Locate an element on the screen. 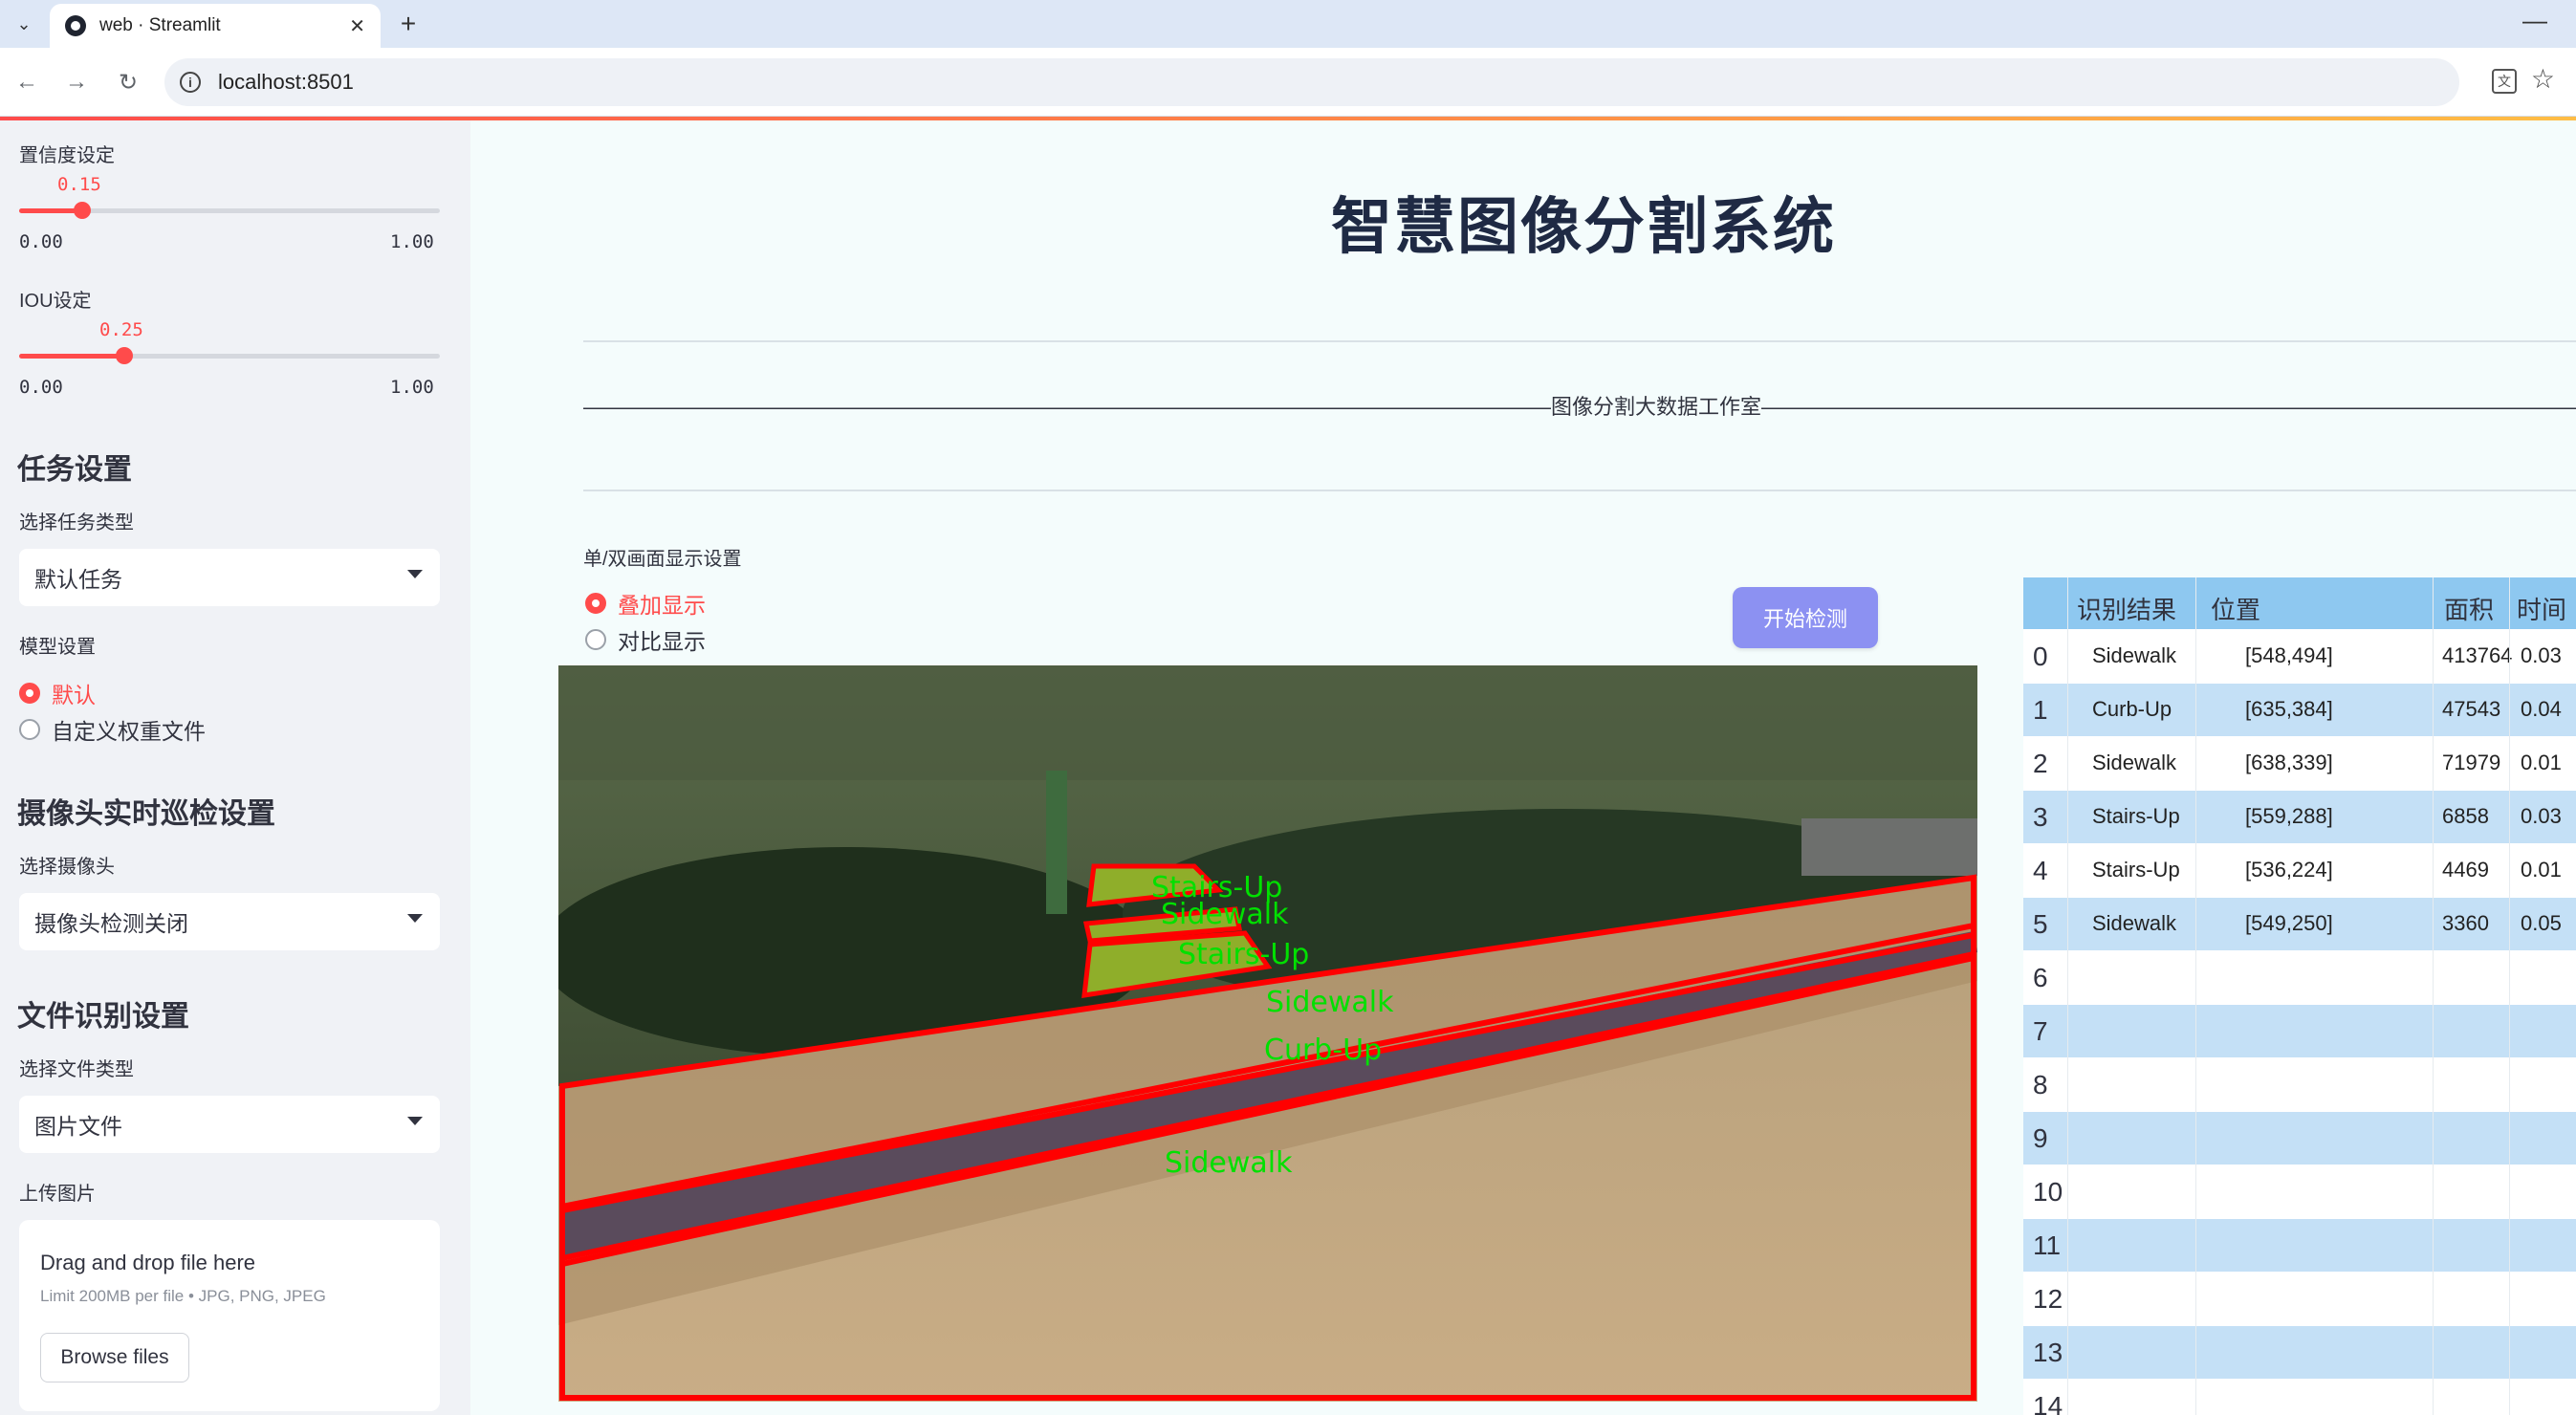 The height and width of the screenshot is (1415, 2576). iou-slider-thumb is located at coordinates (124, 356).